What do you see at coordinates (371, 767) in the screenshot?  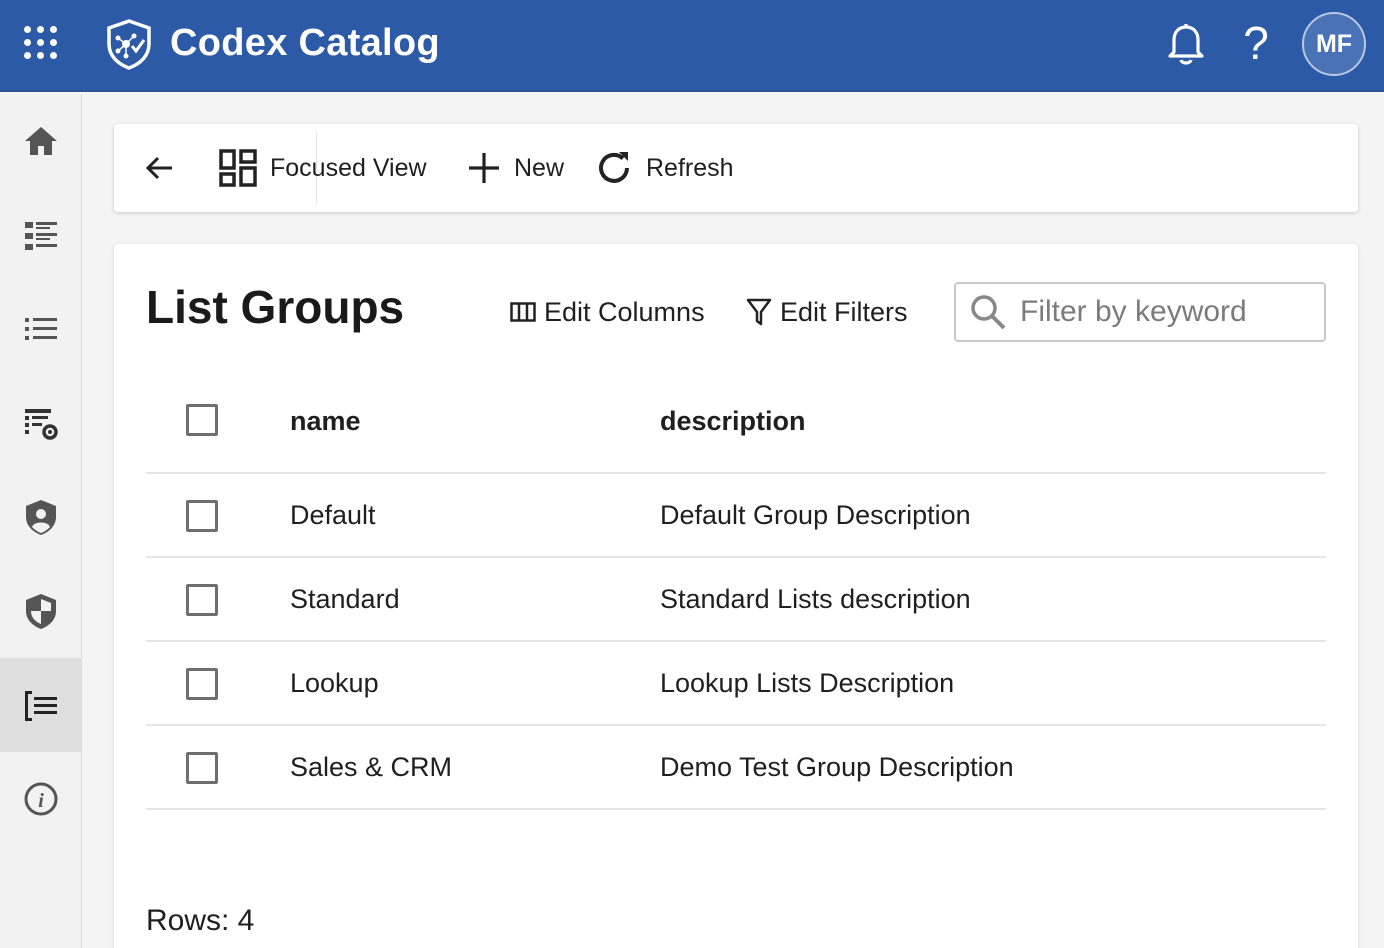 I see `row-name: Sales & CRM` at bounding box center [371, 767].